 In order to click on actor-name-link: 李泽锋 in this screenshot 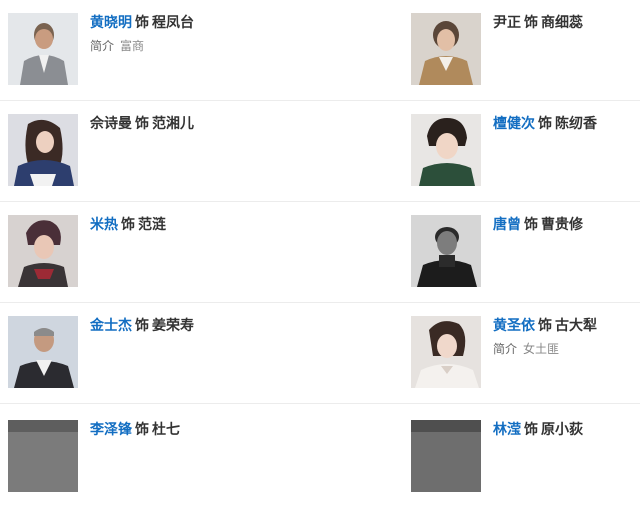, I will do `click(111, 430)`.